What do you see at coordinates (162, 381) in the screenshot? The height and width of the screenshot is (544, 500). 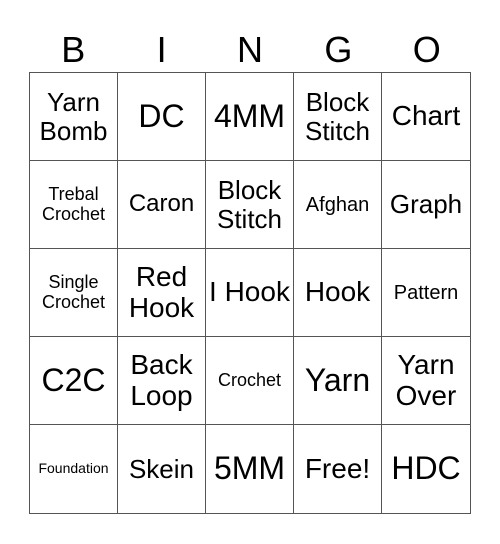 I see `bingo-cell: Back Loop` at bounding box center [162, 381].